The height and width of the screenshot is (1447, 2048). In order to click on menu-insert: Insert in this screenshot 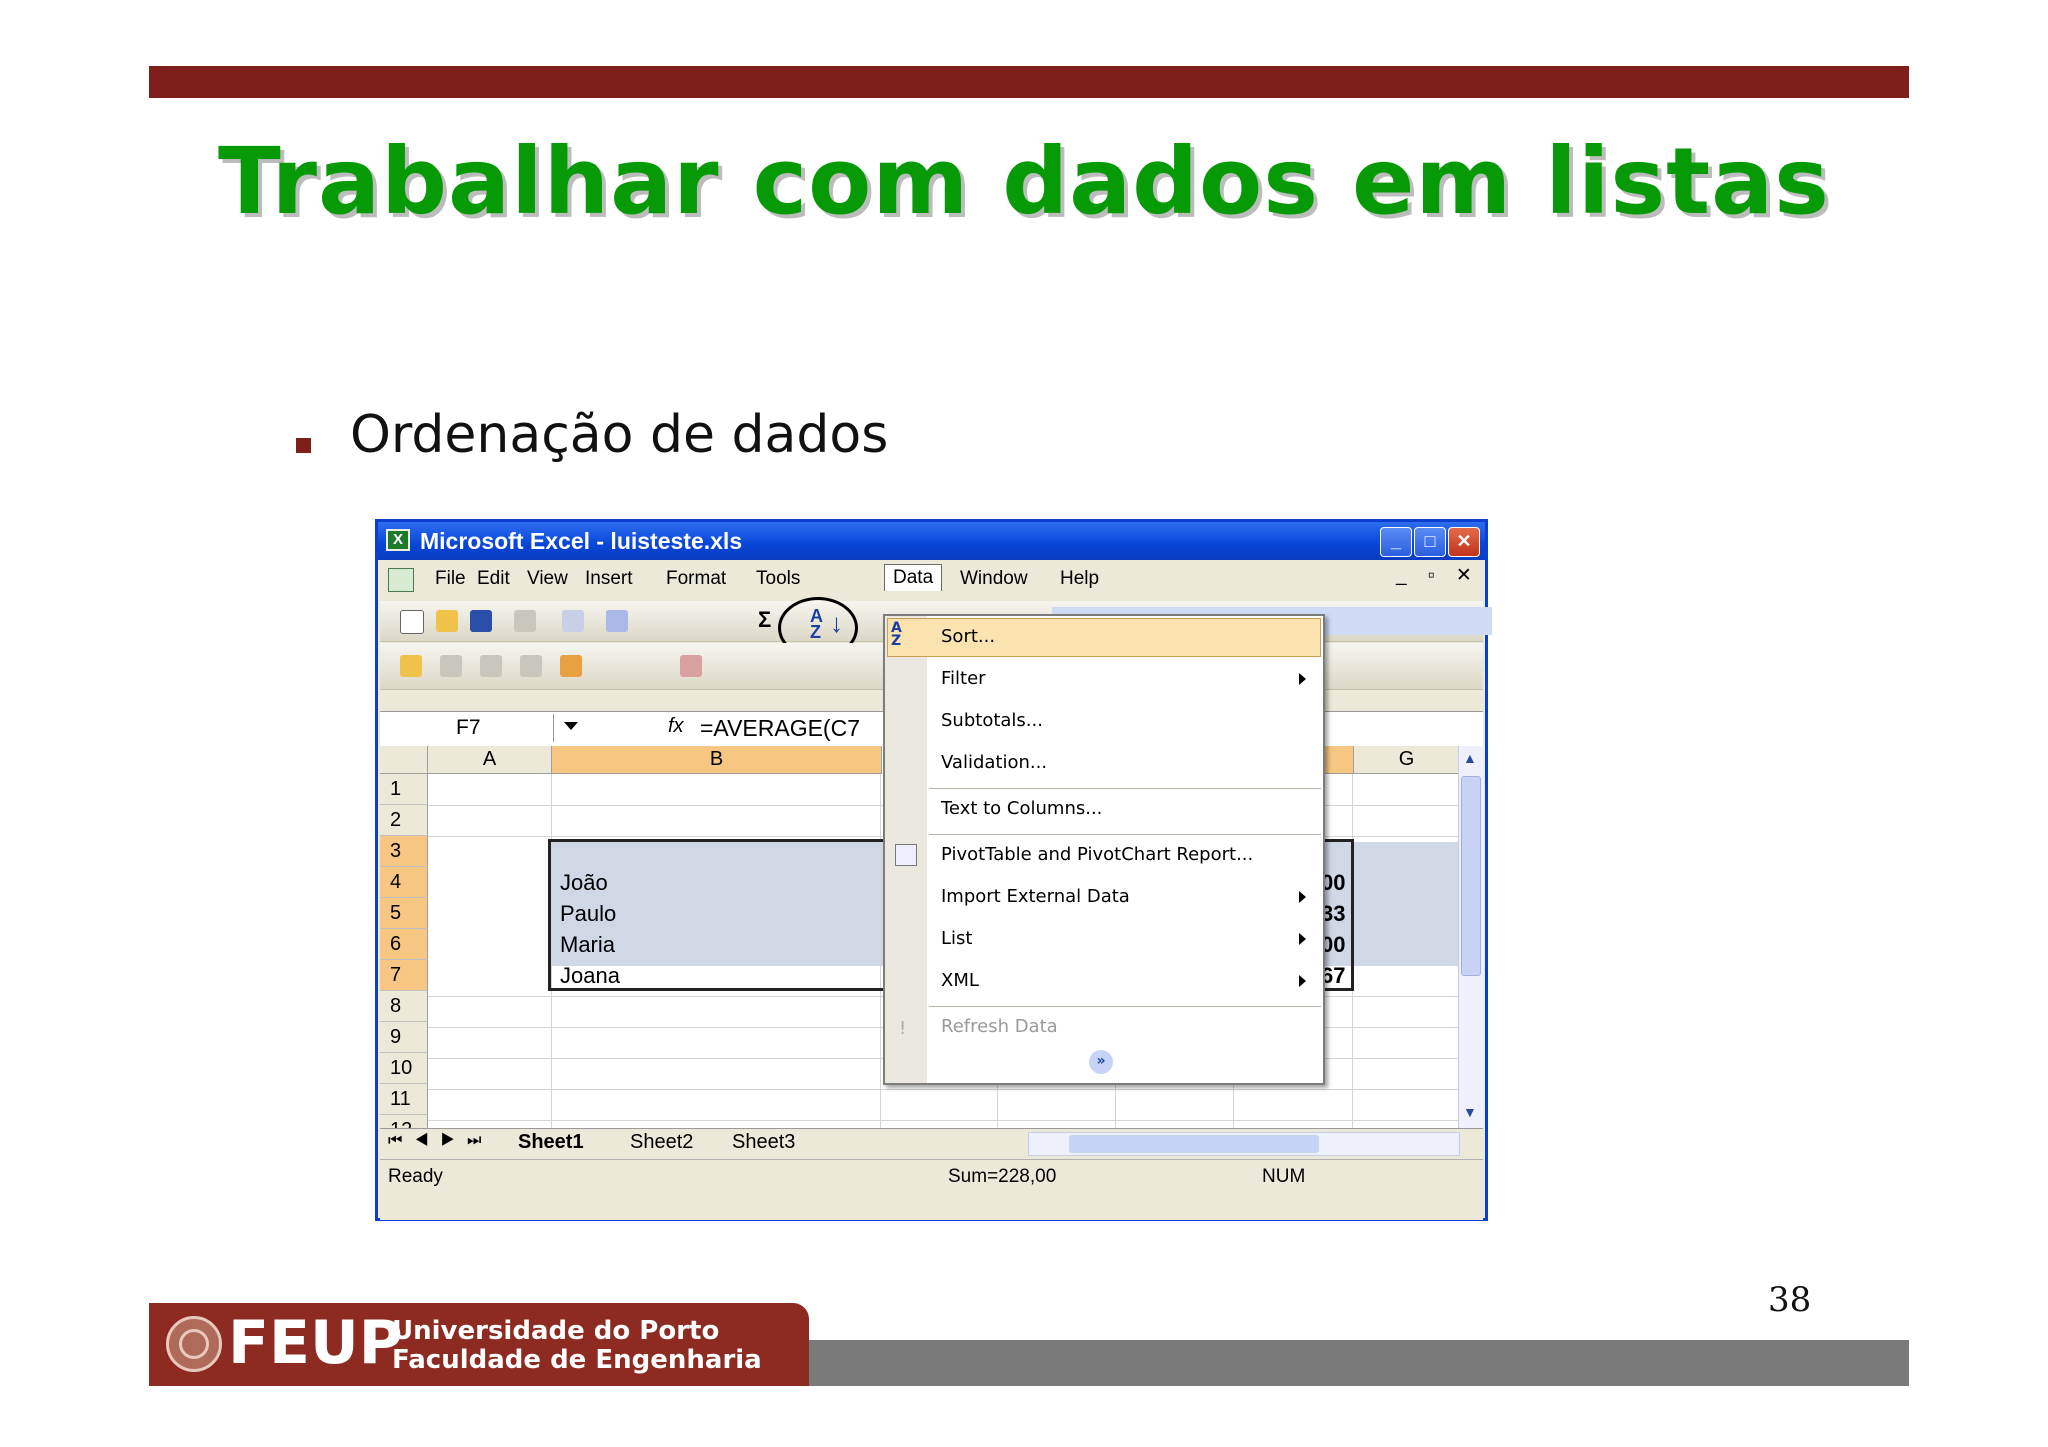, I will do `click(609, 579)`.